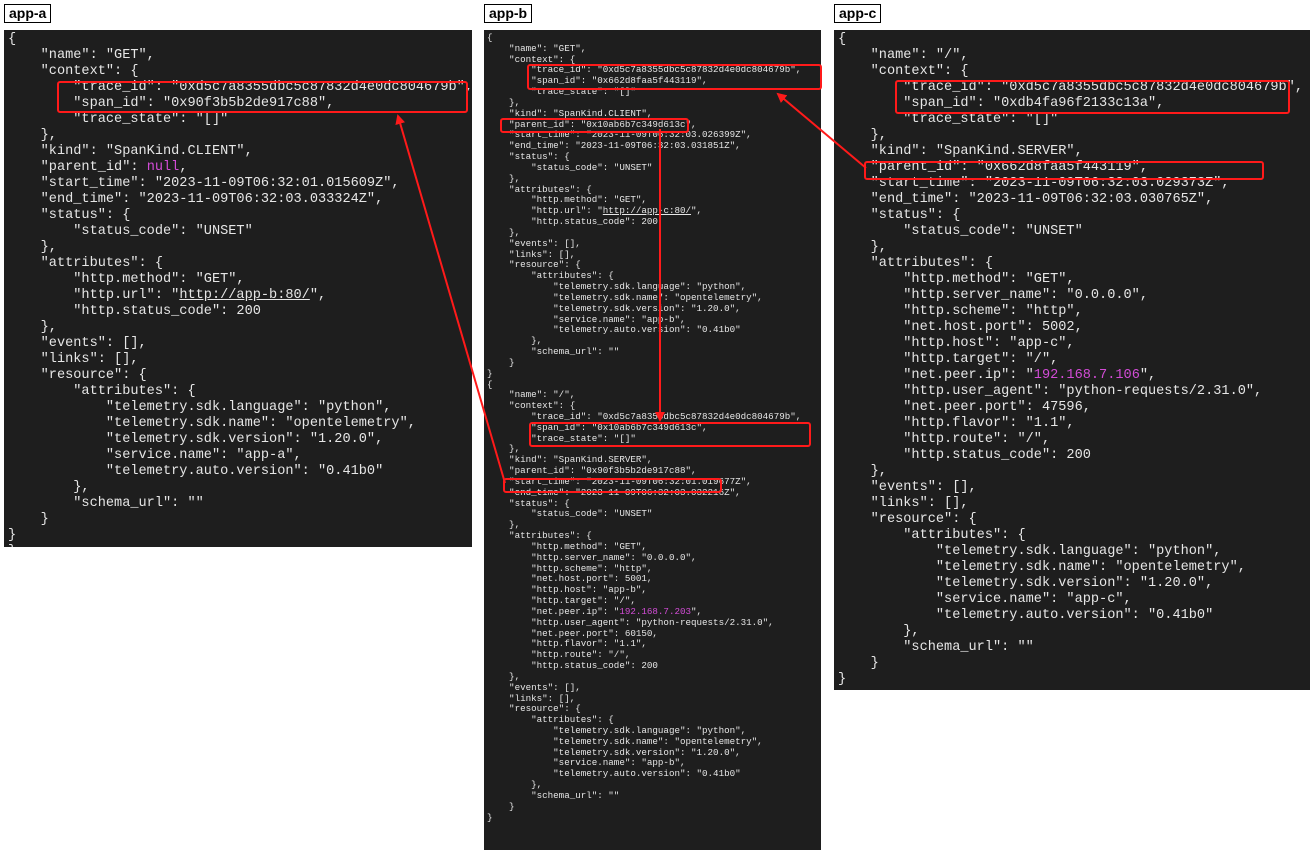  Describe the element at coordinates (450, 299) in the screenshot. I see `arrow-app-b-parent-to-app-a-span` at that location.